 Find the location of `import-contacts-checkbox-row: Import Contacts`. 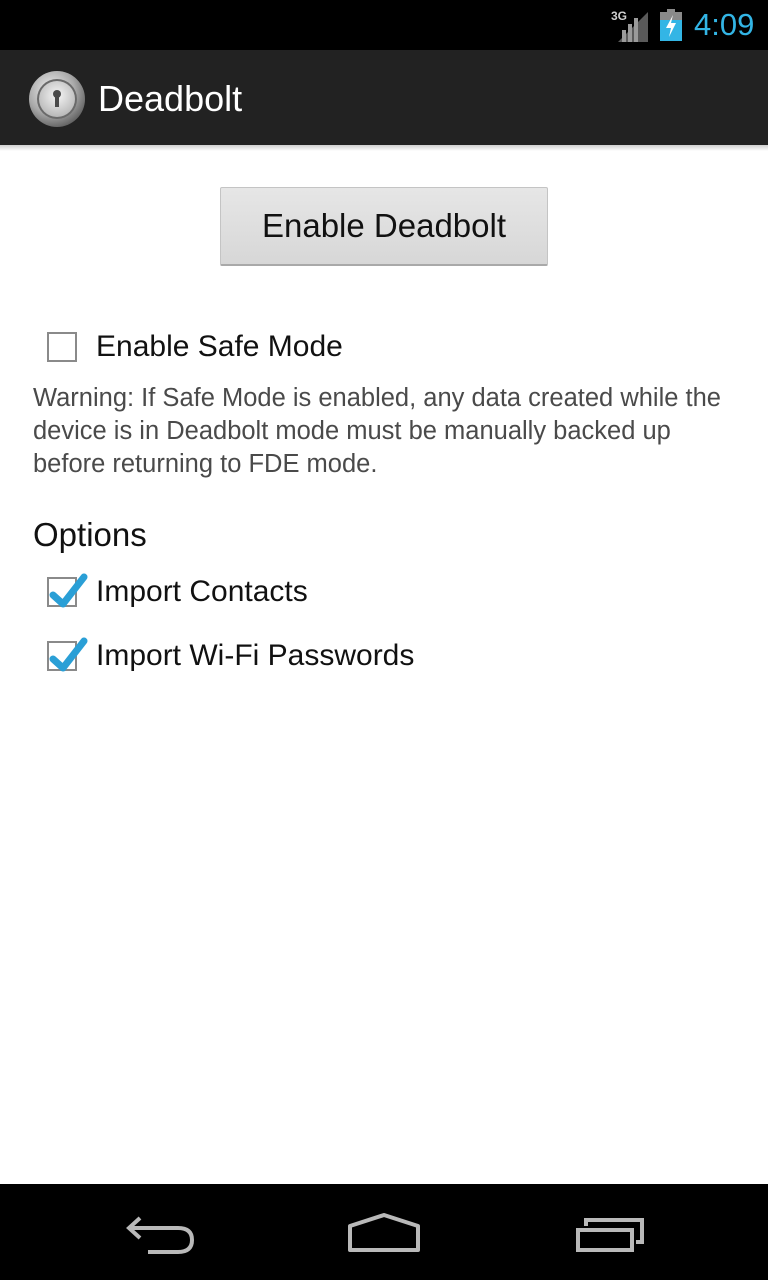

import-contacts-checkbox-row: Import Contacts is located at coordinates (177, 592).